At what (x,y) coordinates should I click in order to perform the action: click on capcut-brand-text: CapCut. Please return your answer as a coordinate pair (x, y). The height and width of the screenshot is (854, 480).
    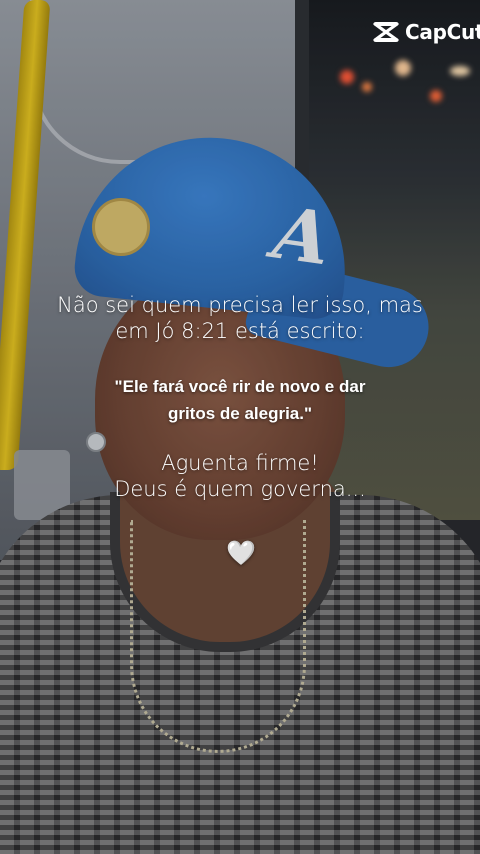
    Looking at the image, I should click on (442, 32).